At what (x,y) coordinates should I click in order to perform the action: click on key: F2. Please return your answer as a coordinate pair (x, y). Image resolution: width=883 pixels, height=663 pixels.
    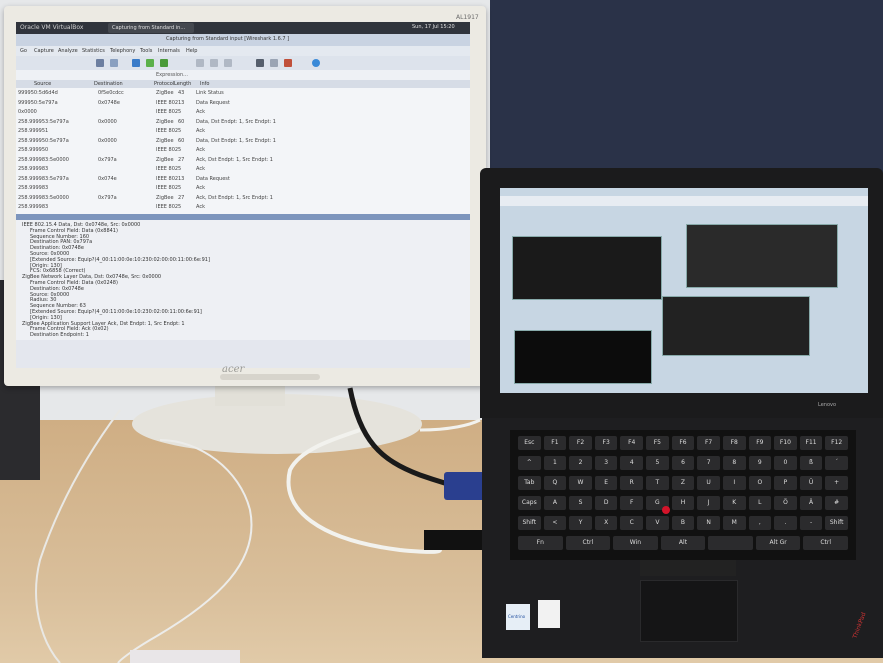
    Looking at the image, I should click on (580, 443).